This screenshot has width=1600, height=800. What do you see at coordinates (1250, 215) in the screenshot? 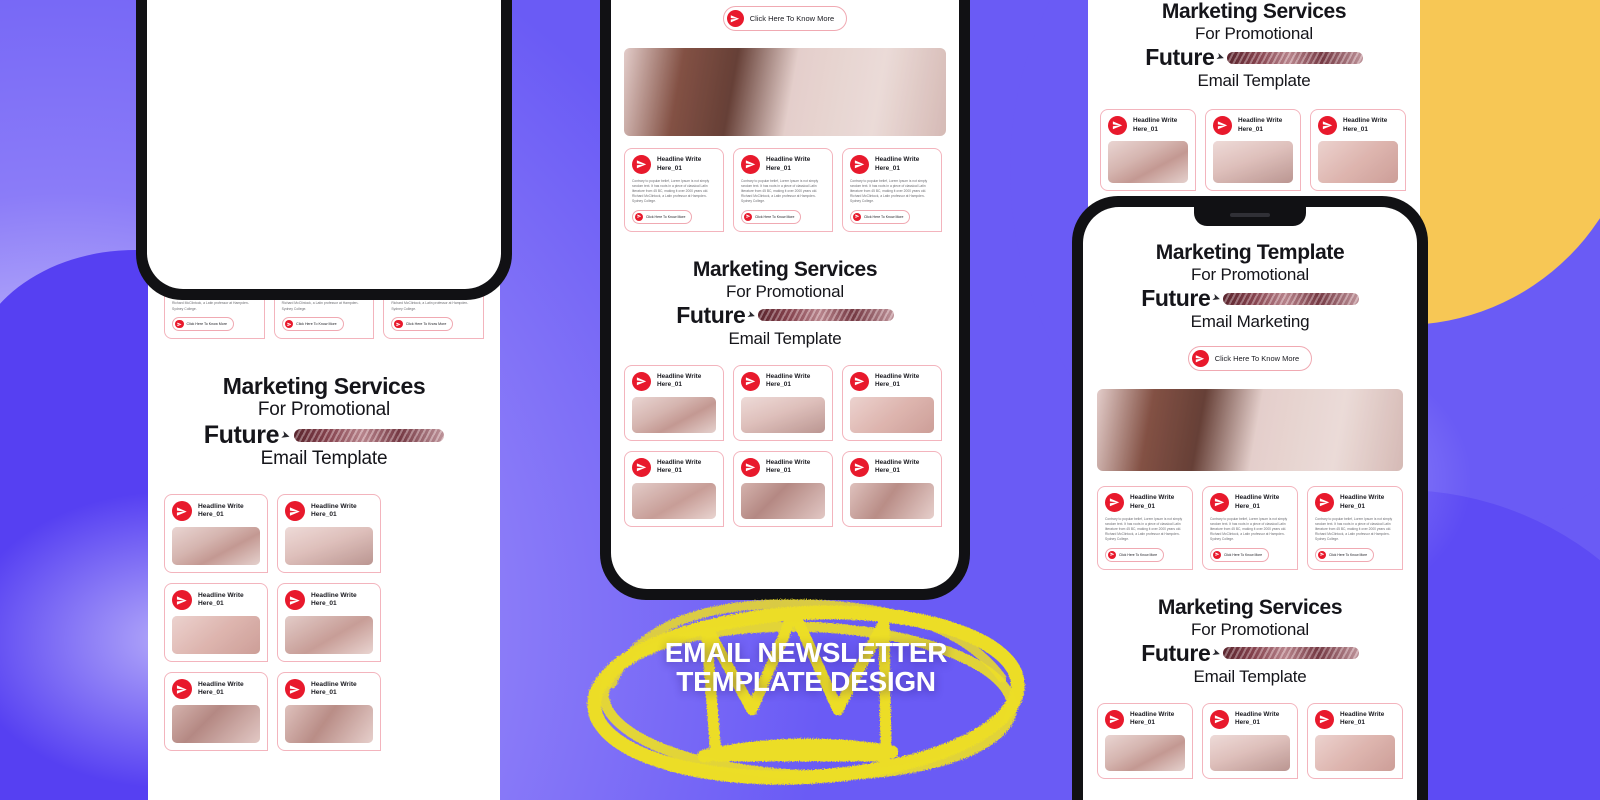
I see `phone-speaker` at bounding box center [1250, 215].